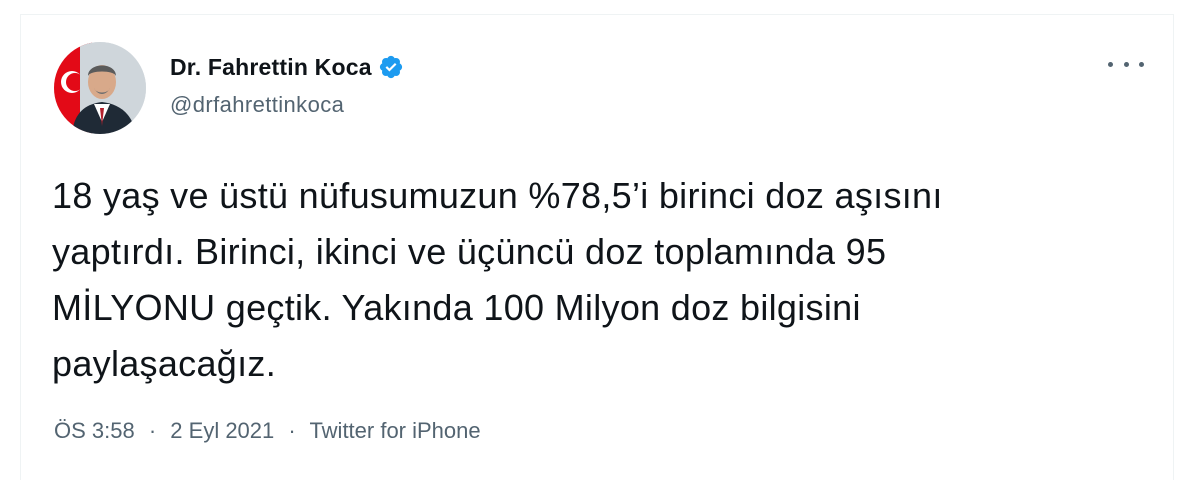 The width and height of the screenshot is (1200, 492). I want to click on avatar-photo, so click(100, 88).